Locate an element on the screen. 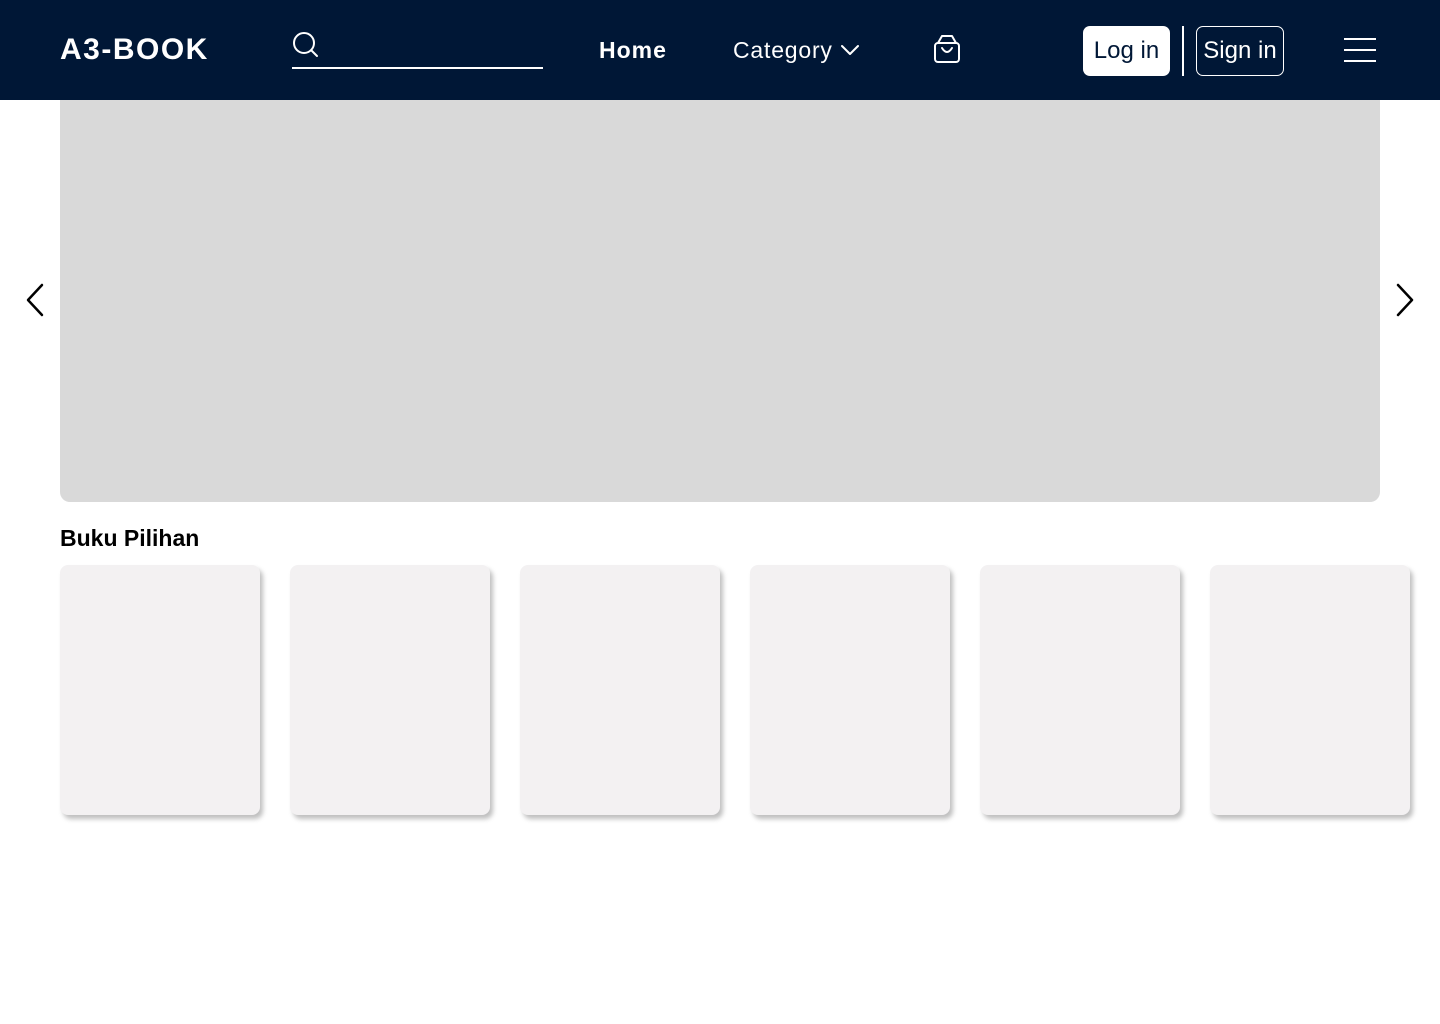 Image resolution: width=1440 pixels, height=1024 pixels. featured-books-title: Buku Pilihan is located at coordinates (130, 538).